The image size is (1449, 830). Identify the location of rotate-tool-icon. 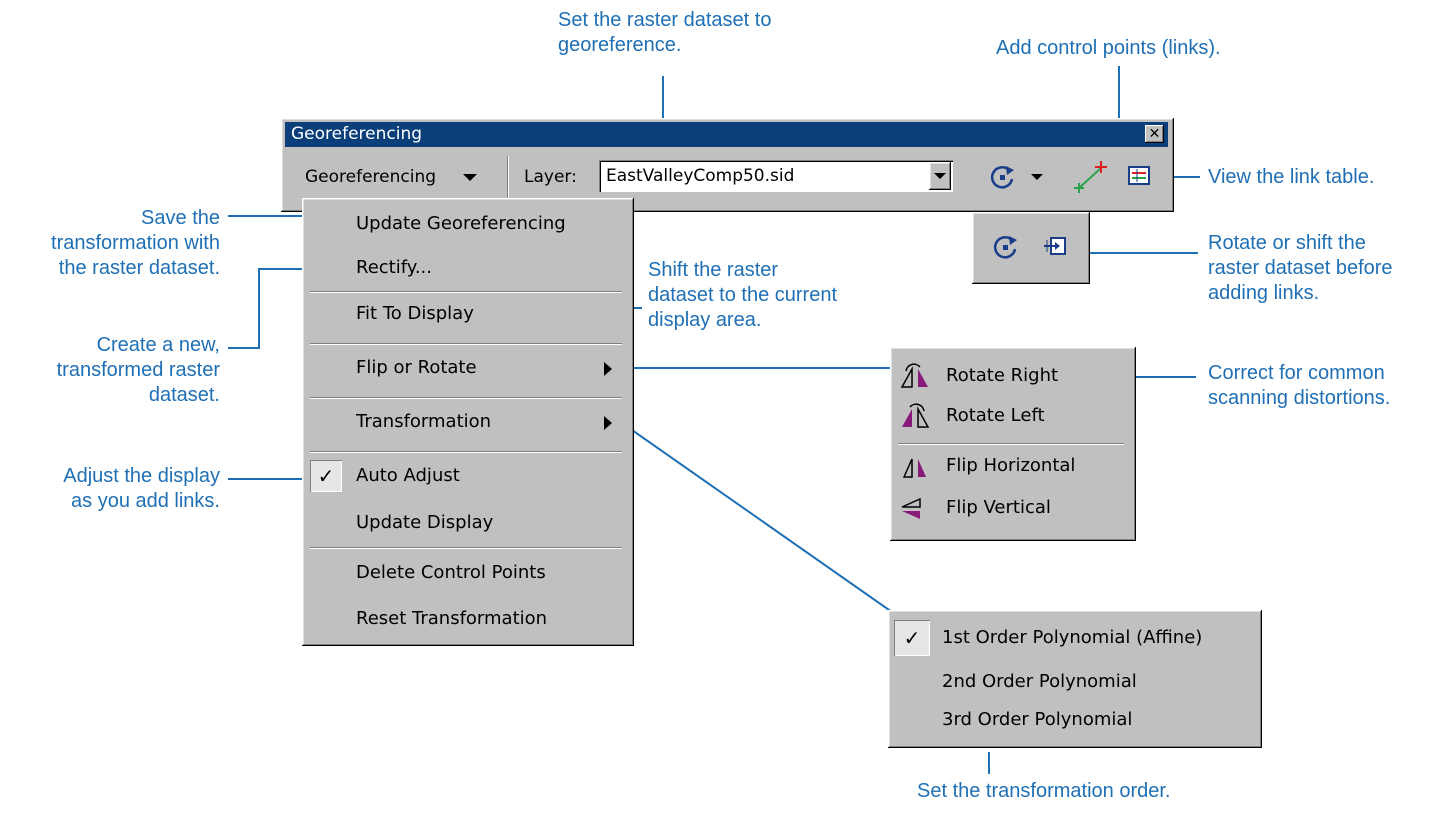
(1002, 177).